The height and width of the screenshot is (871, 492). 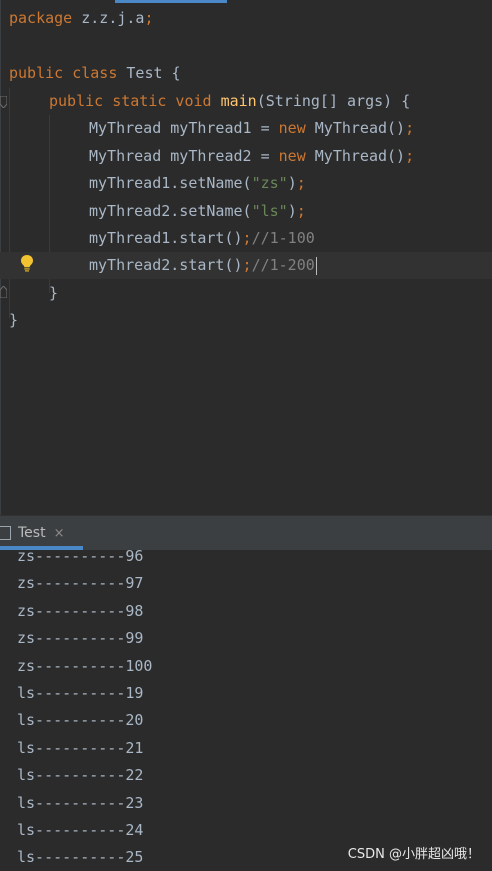 I want to click on console-line: zs----------97, so click(x=80, y=583).